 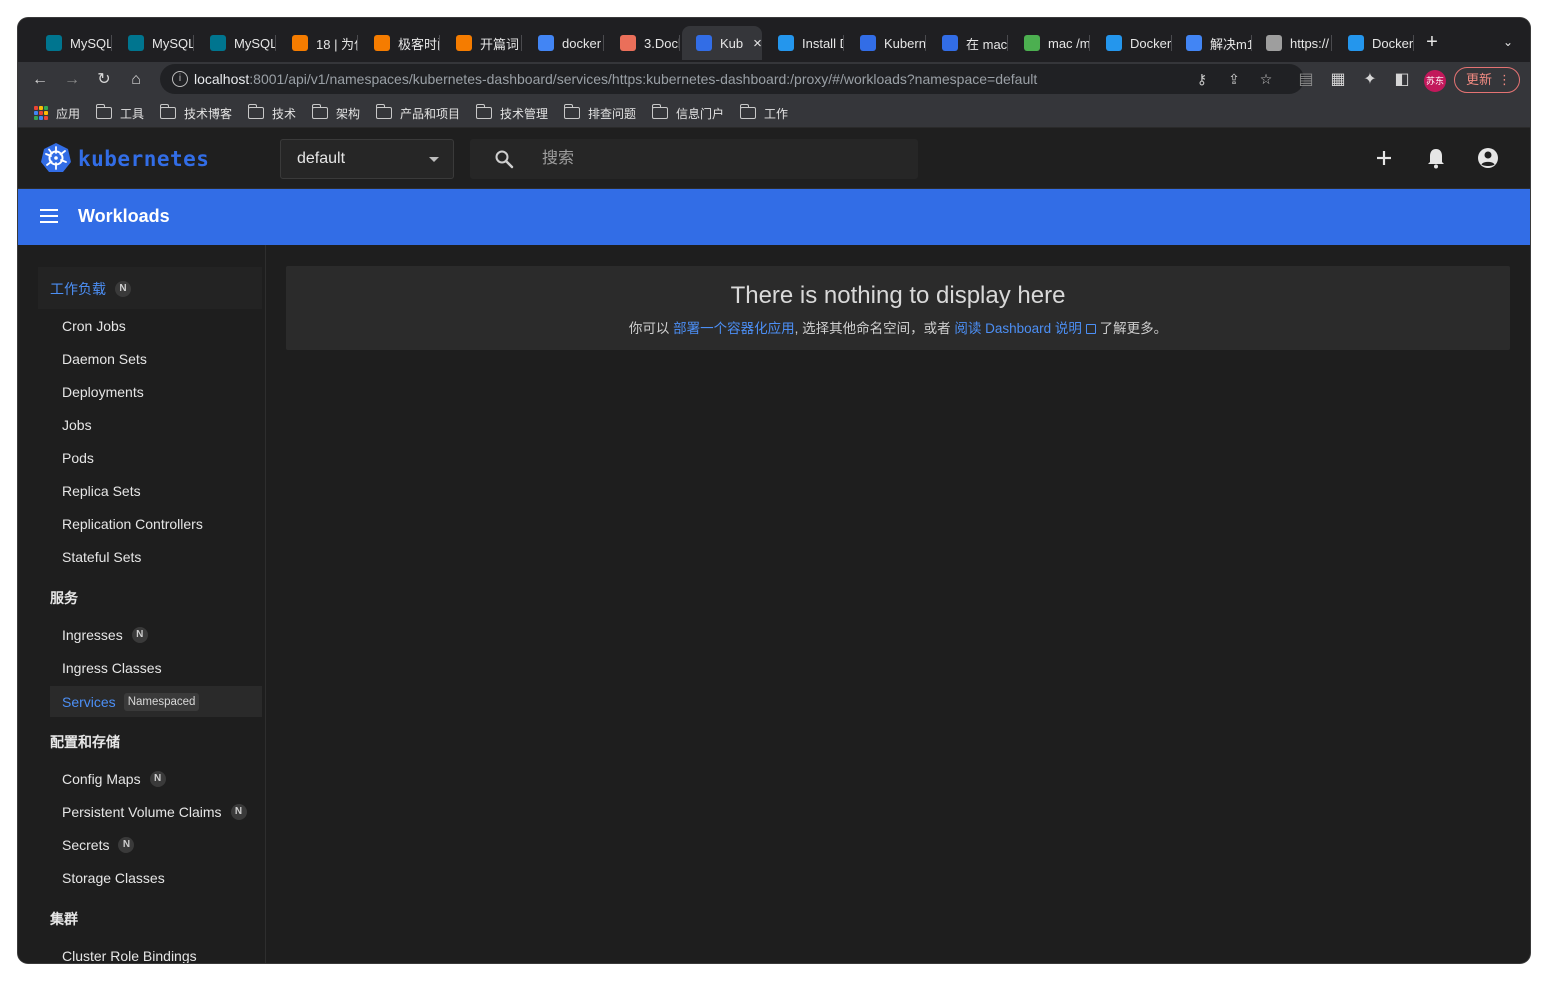 I want to click on sidebar-item-label: Storage Classes, so click(x=113, y=878).